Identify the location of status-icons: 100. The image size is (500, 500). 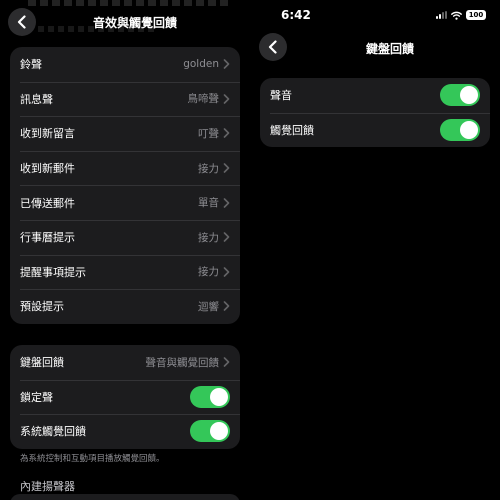
(461, 15).